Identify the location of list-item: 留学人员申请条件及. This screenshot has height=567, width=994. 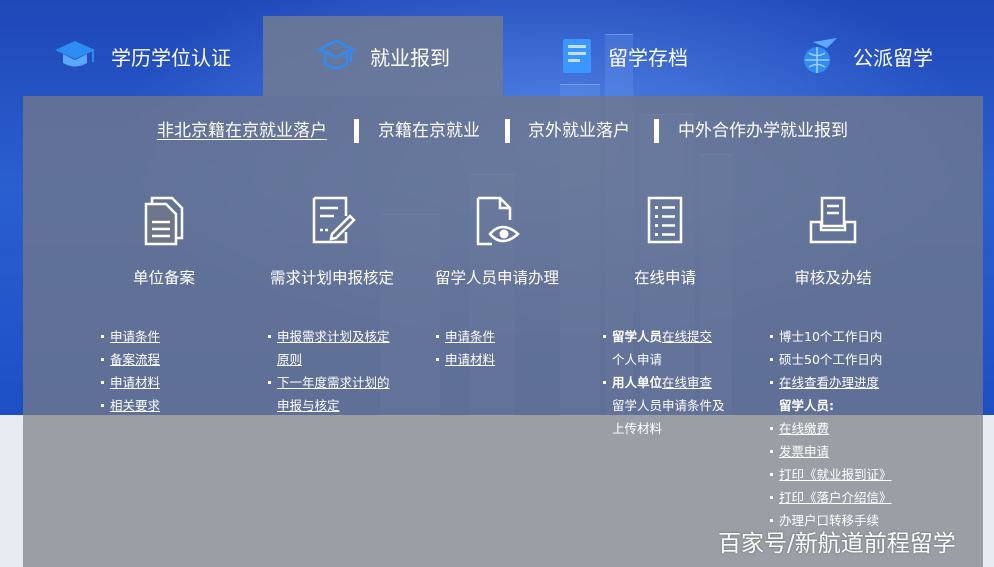
(664, 405).